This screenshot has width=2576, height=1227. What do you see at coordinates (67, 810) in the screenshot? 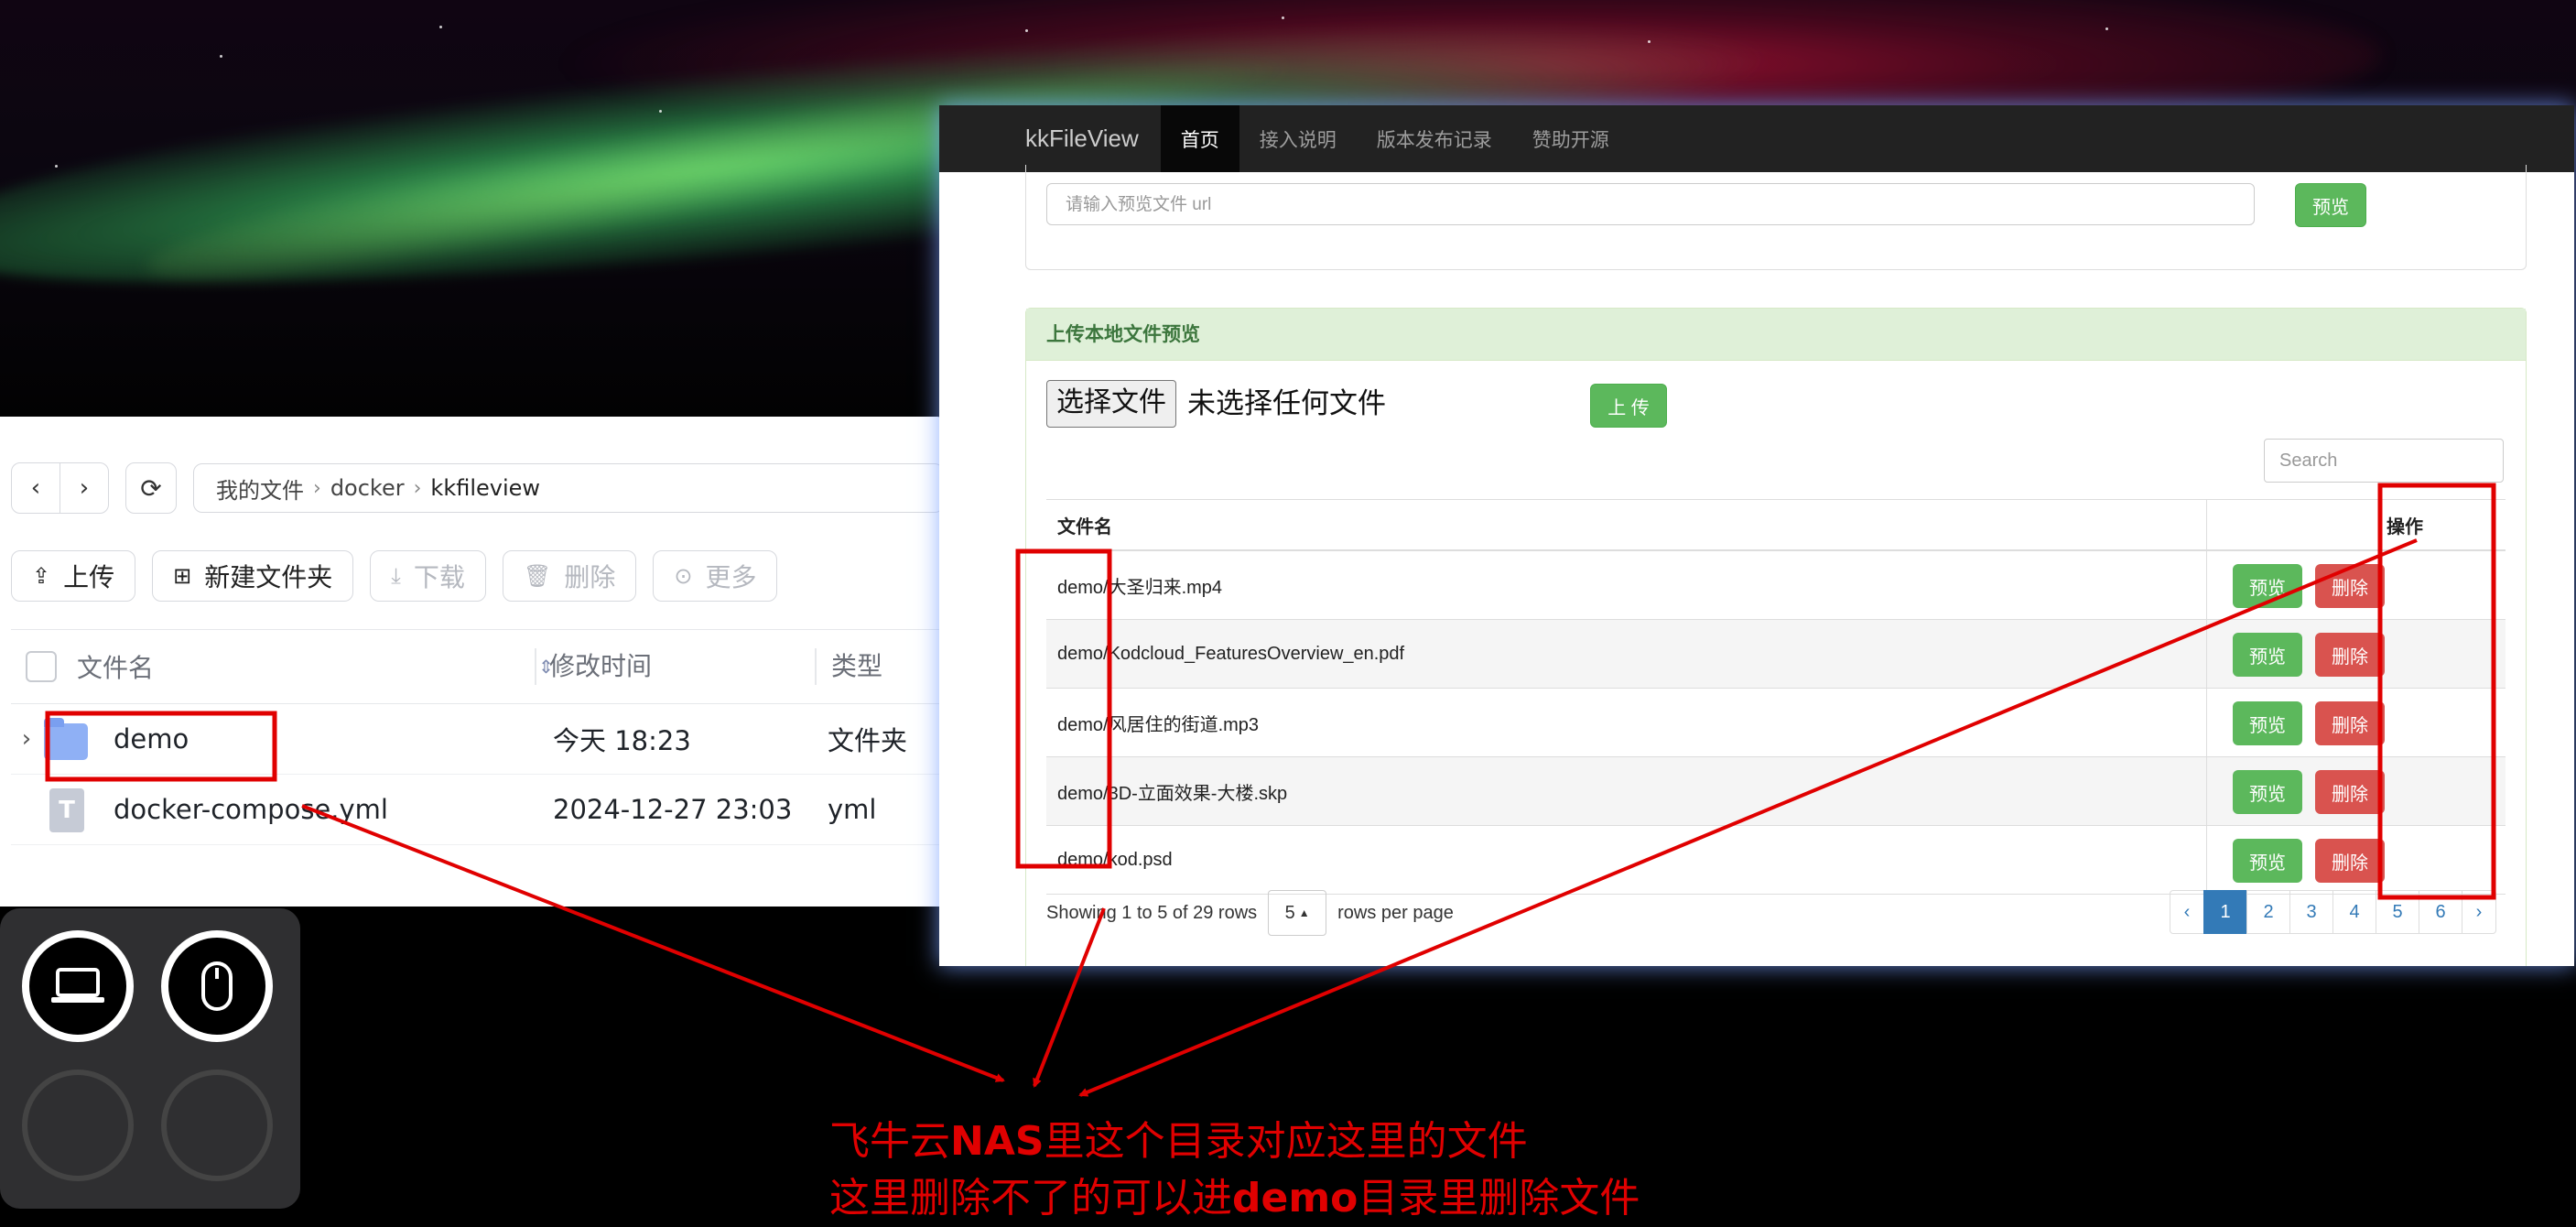
I see `text-file-icon: T` at bounding box center [67, 810].